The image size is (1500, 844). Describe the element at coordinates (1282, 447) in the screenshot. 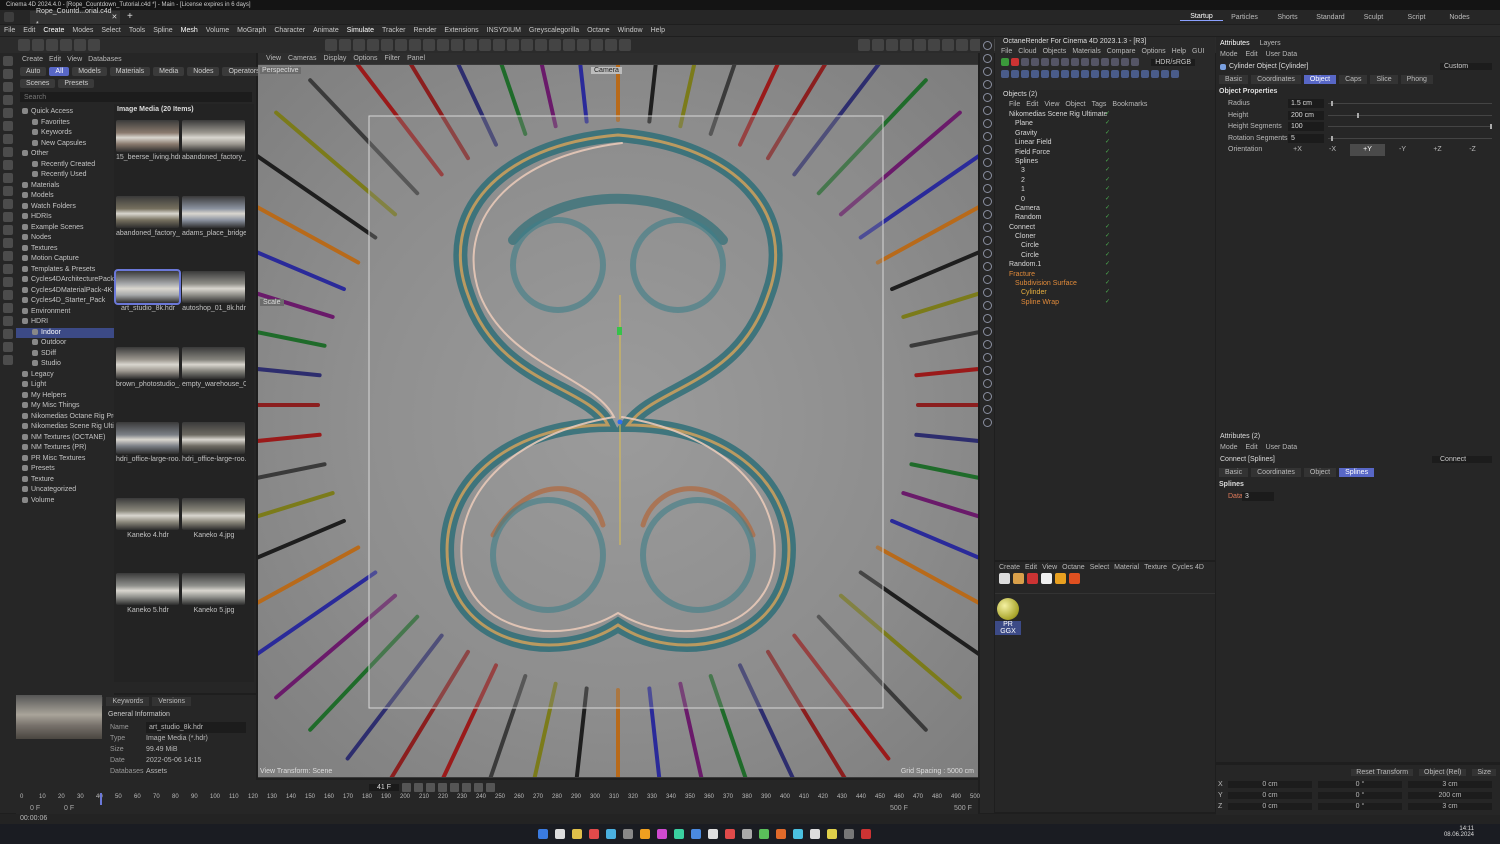

I see `attr2-menu-user-data: User Data` at that location.